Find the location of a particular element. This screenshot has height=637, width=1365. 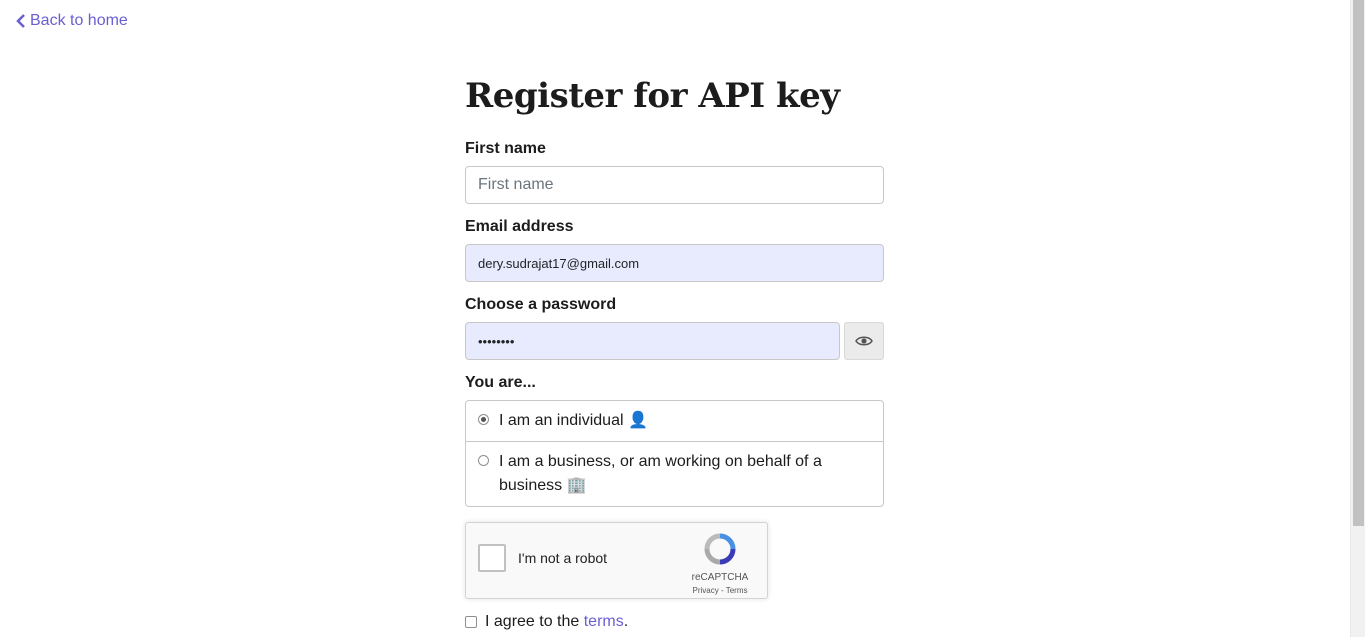

scrollbar-thumb is located at coordinates (1358, 263).